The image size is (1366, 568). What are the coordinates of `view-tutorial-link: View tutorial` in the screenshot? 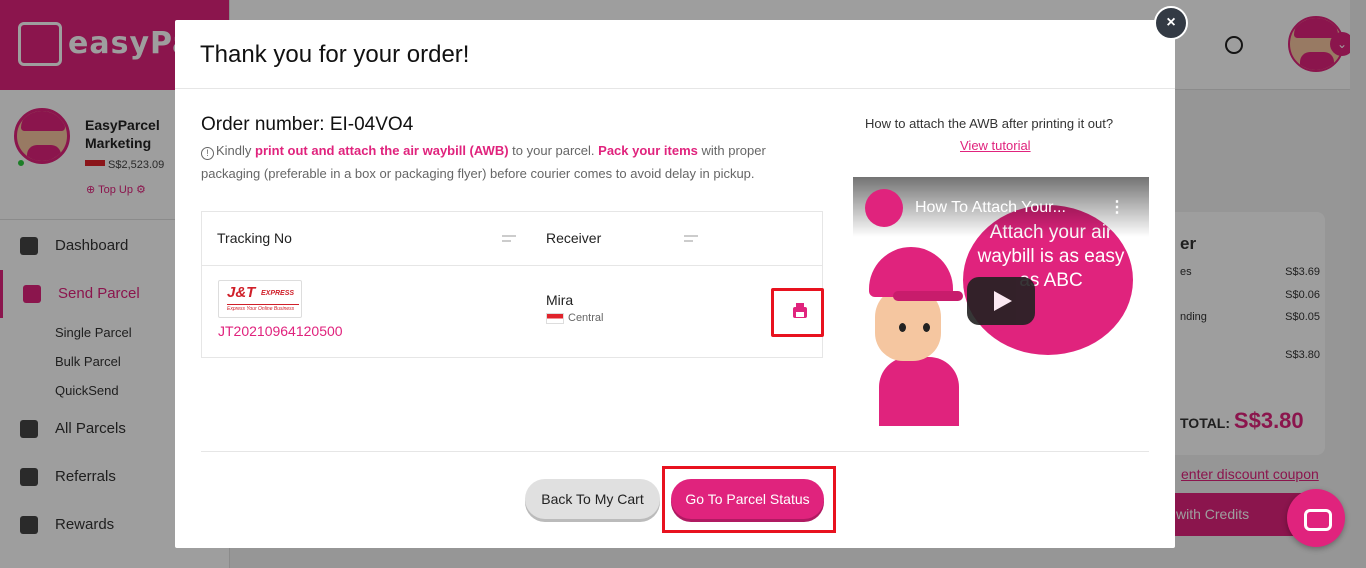 It's located at (995, 145).